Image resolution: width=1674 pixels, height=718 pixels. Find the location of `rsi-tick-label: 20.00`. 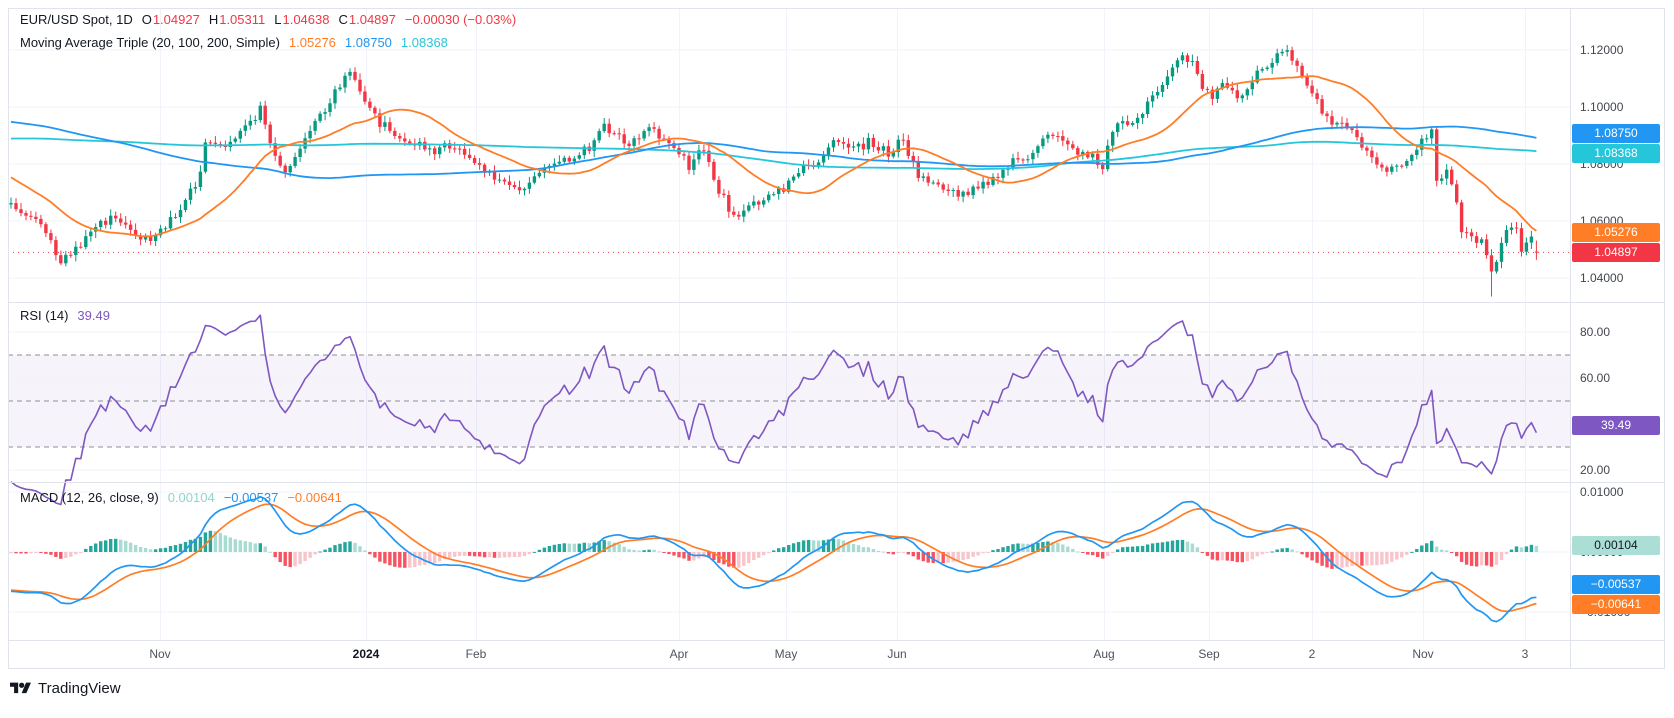

rsi-tick-label: 20.00 is located at coordinates (1595, 470).